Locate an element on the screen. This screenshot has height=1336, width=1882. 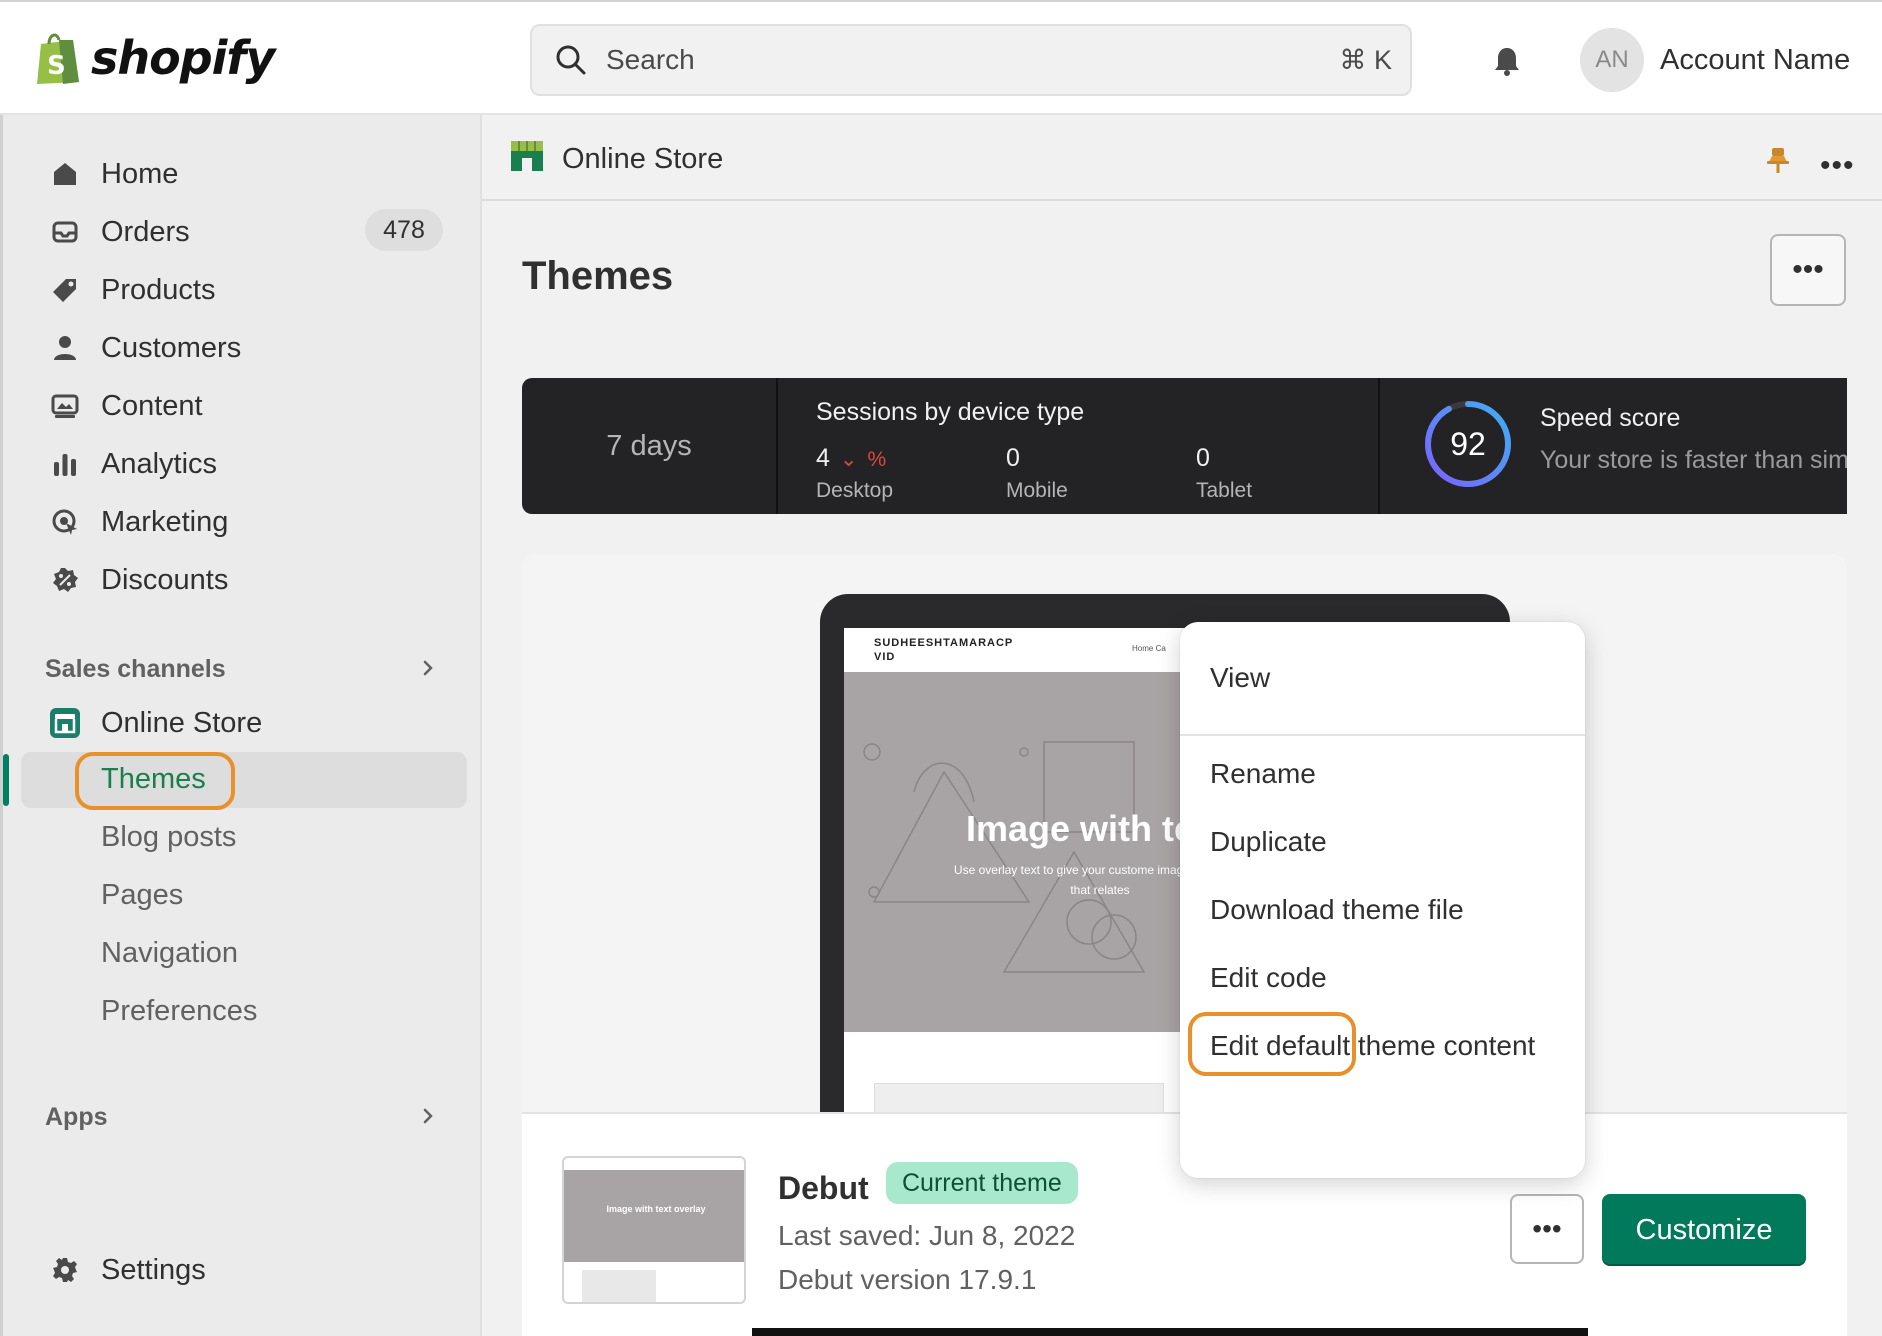
date-range-selector: 7 days is located at coordinates (650, 446).